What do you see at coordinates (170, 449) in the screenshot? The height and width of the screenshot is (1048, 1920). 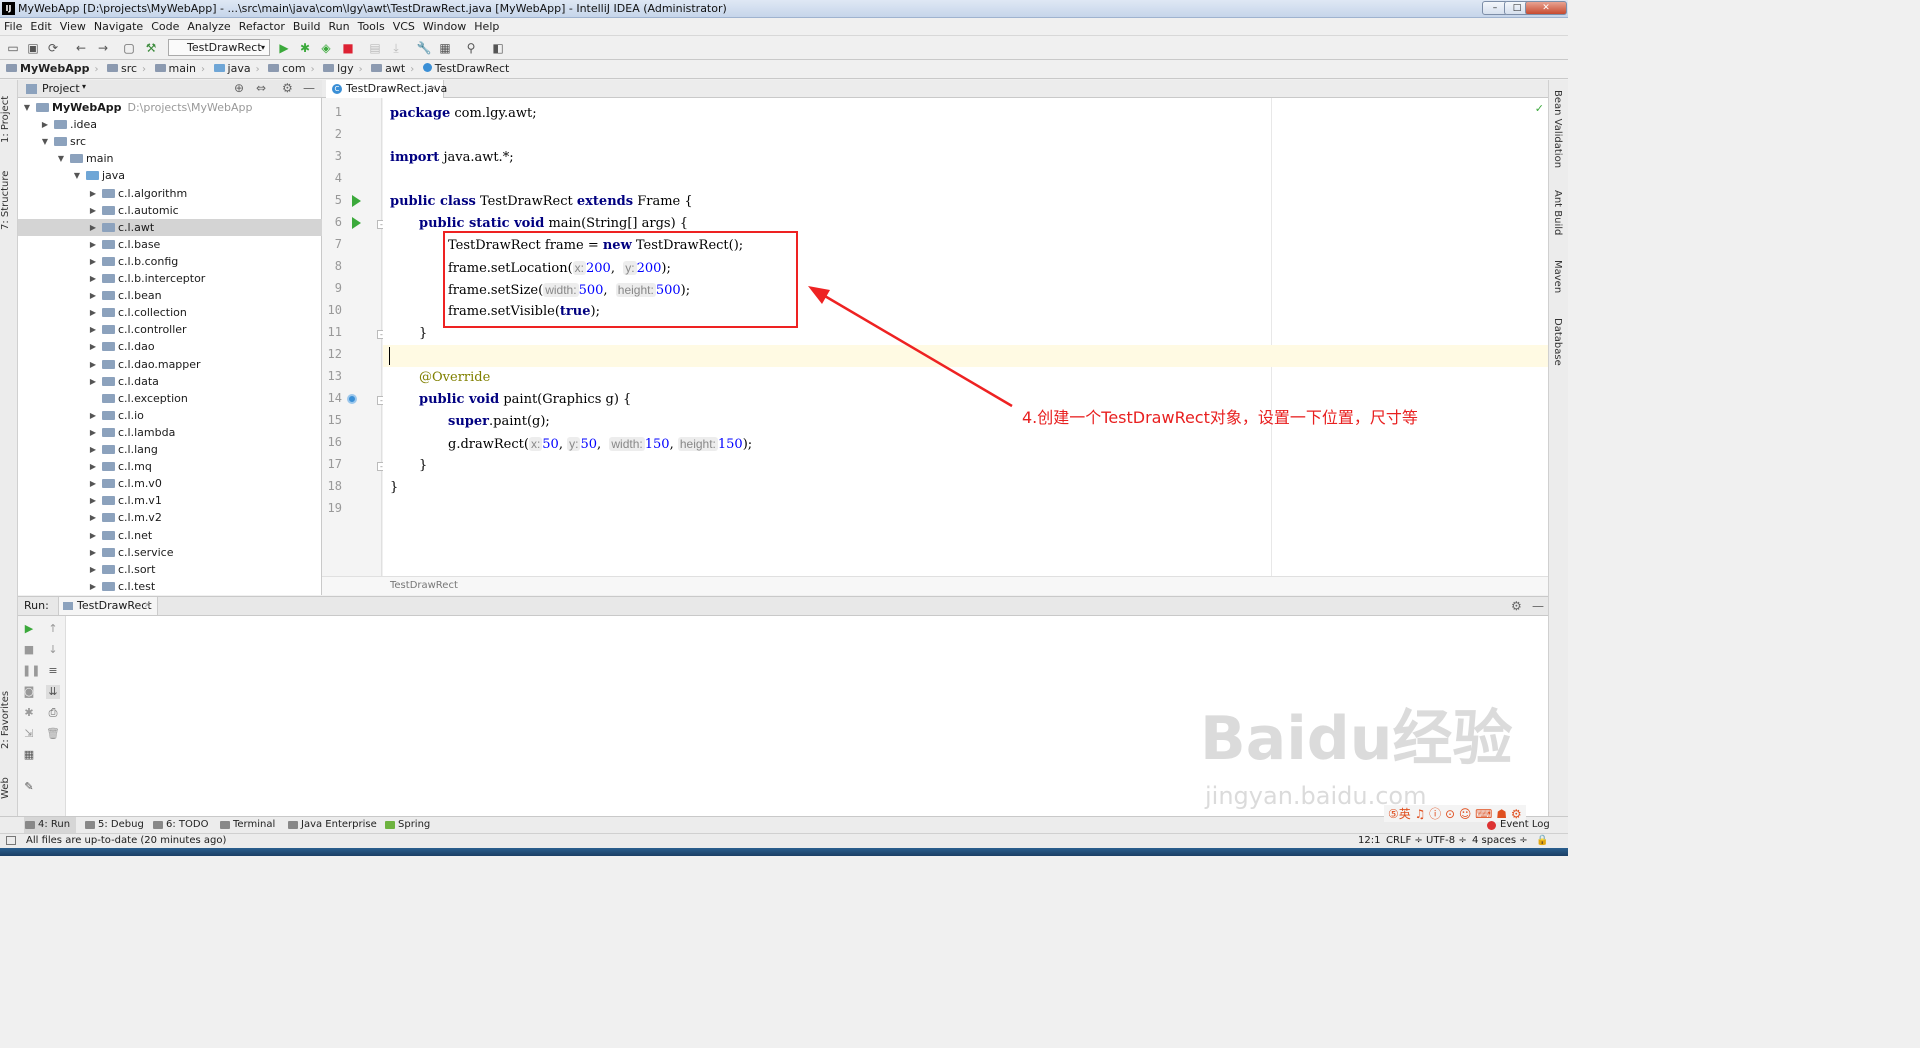 I see `tree-item: ▶ c.l.lang` at bounding box center [170, 449].